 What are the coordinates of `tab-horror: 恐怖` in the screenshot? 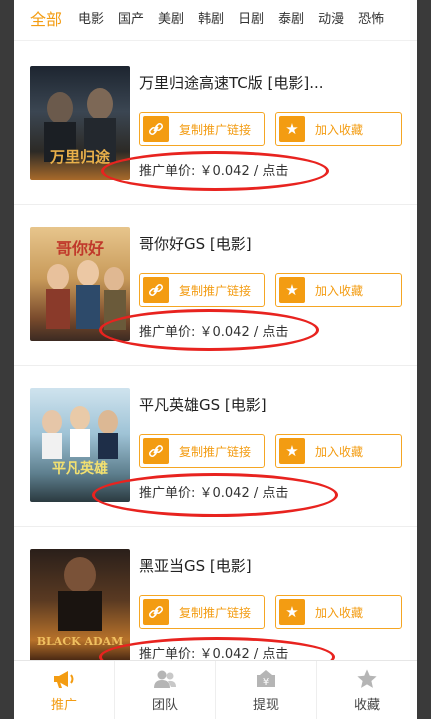 It's located at (371, 20).